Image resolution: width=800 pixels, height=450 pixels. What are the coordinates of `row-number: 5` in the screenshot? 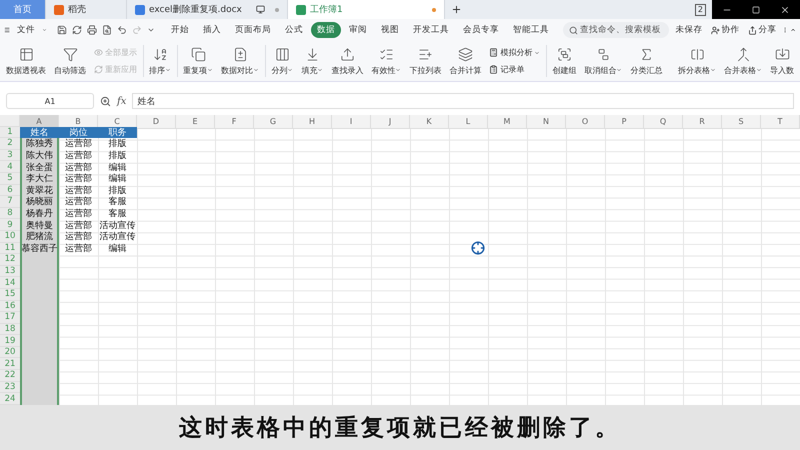 It's located at (10, 178).